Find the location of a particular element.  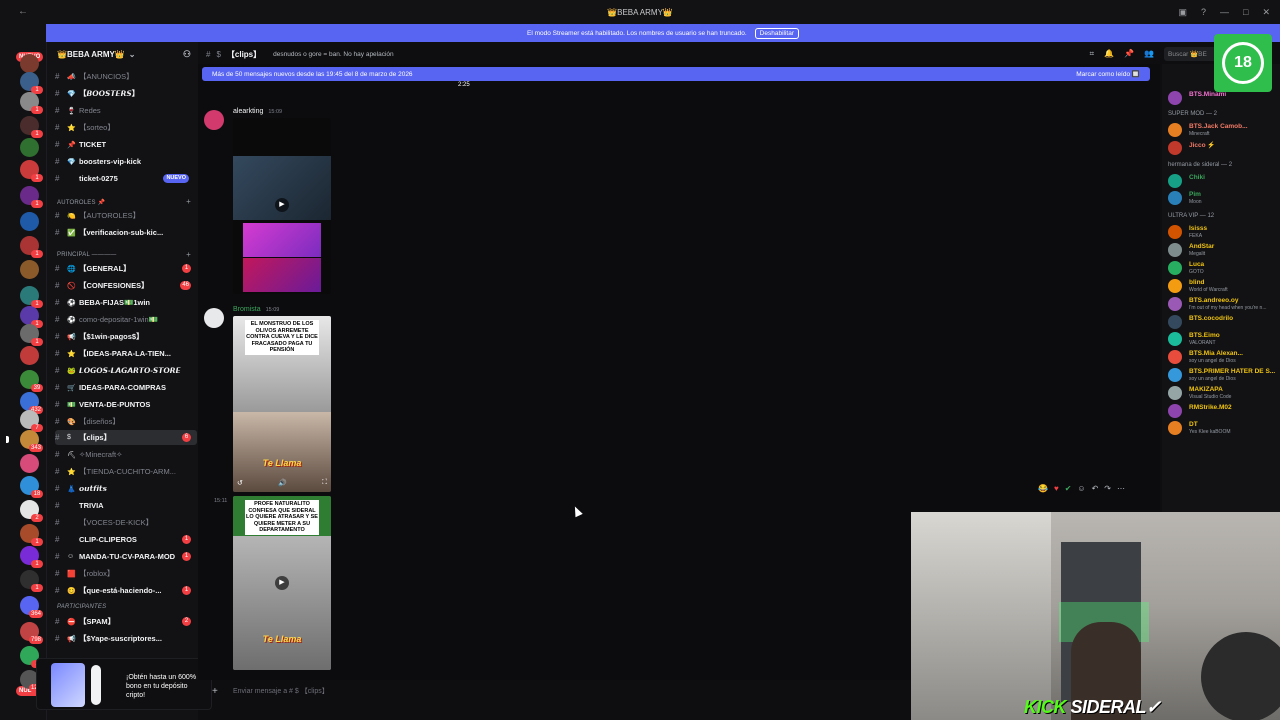

channel-item: # 🛒 IDEAS-PARA-COMPRAS is located at coordinates (126, 387).